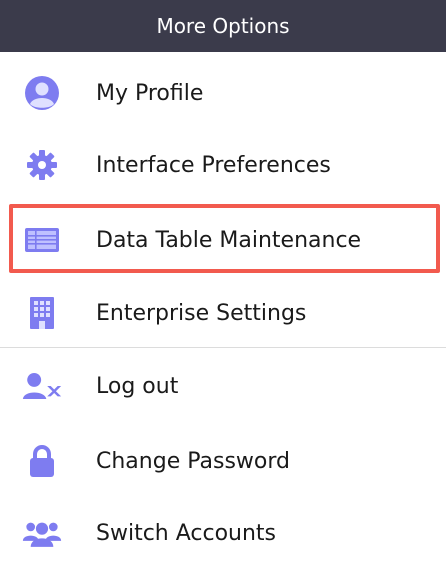 This screenshot has height=570, width=446. What do you see at coordinates (223, 347) in the screenshot?
I see `menu-divider` at bounding box center [223, 347].